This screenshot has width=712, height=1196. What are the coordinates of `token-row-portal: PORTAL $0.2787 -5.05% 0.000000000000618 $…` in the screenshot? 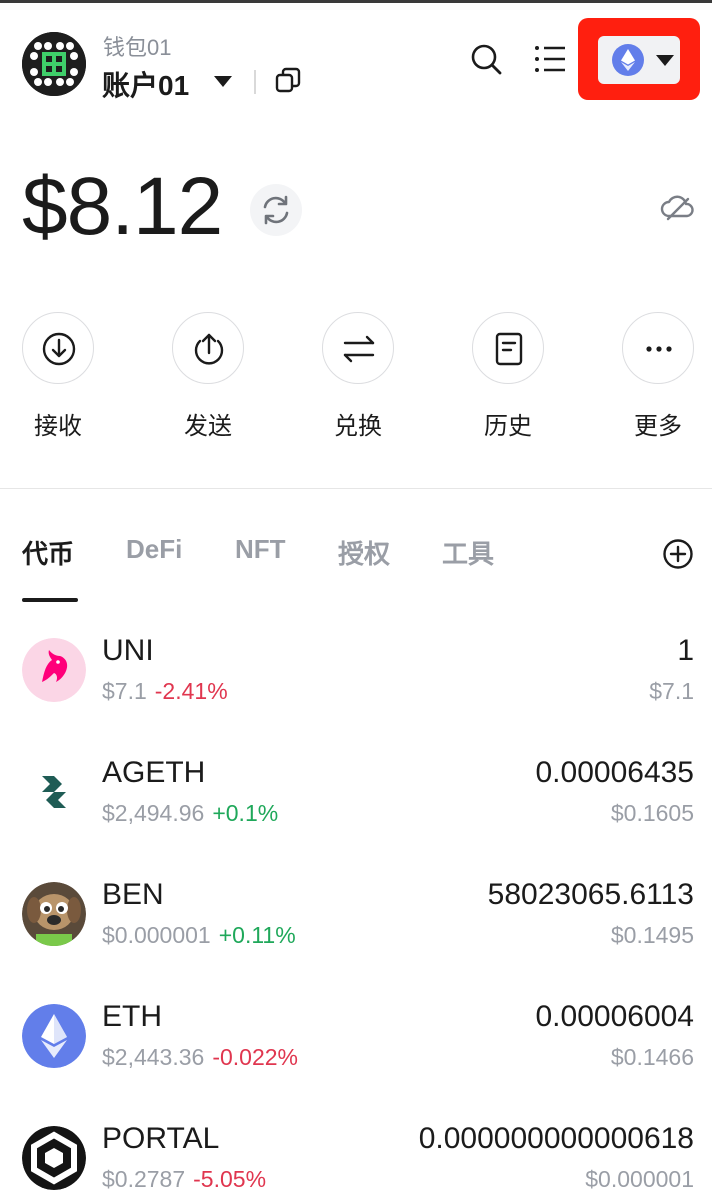 It's located at (356, 1148).